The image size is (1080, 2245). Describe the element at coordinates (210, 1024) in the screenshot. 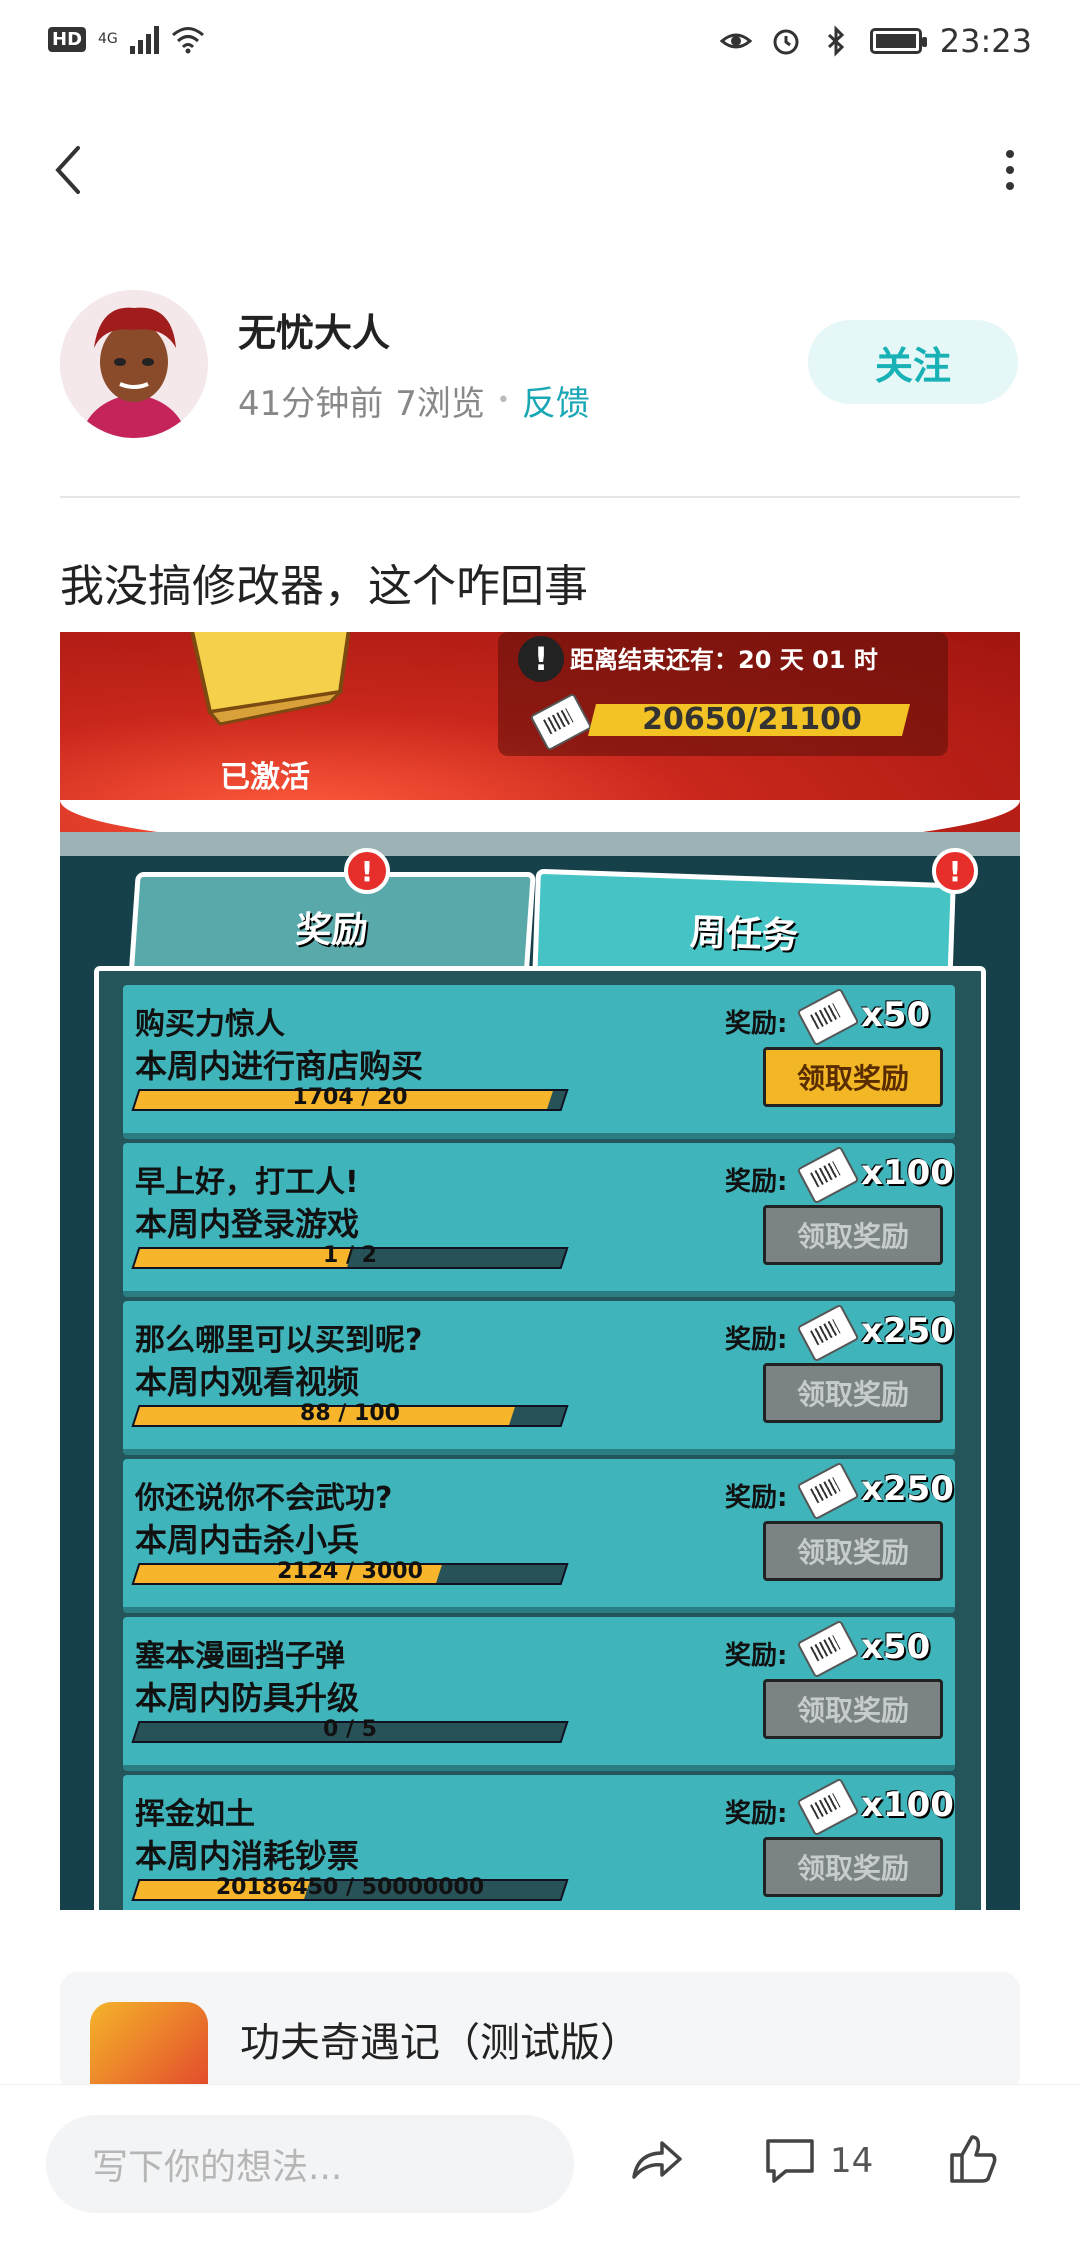

I see `task-title: 购买力惊人` at that location.